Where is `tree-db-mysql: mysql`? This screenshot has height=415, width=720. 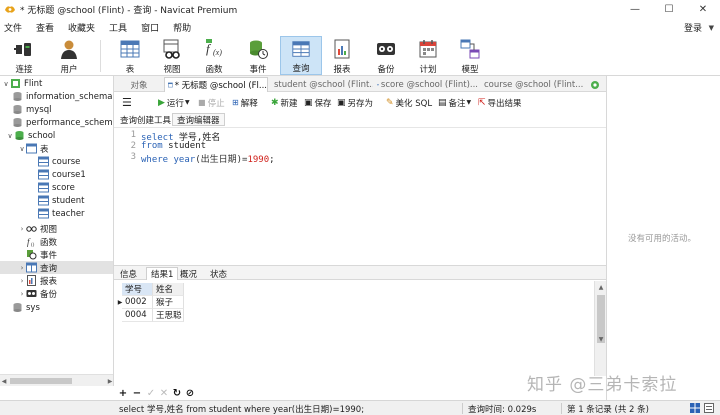 tree-db-mysql: mysql is located at coordinates (32, 109).